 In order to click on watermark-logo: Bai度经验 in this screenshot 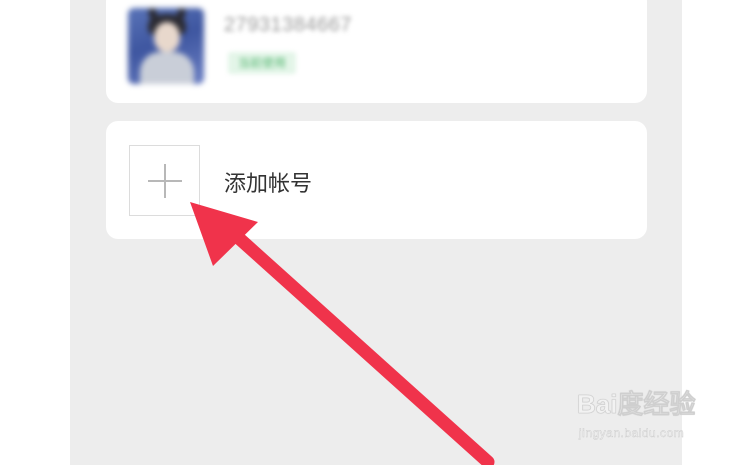, I will do `click(636, 404)`.